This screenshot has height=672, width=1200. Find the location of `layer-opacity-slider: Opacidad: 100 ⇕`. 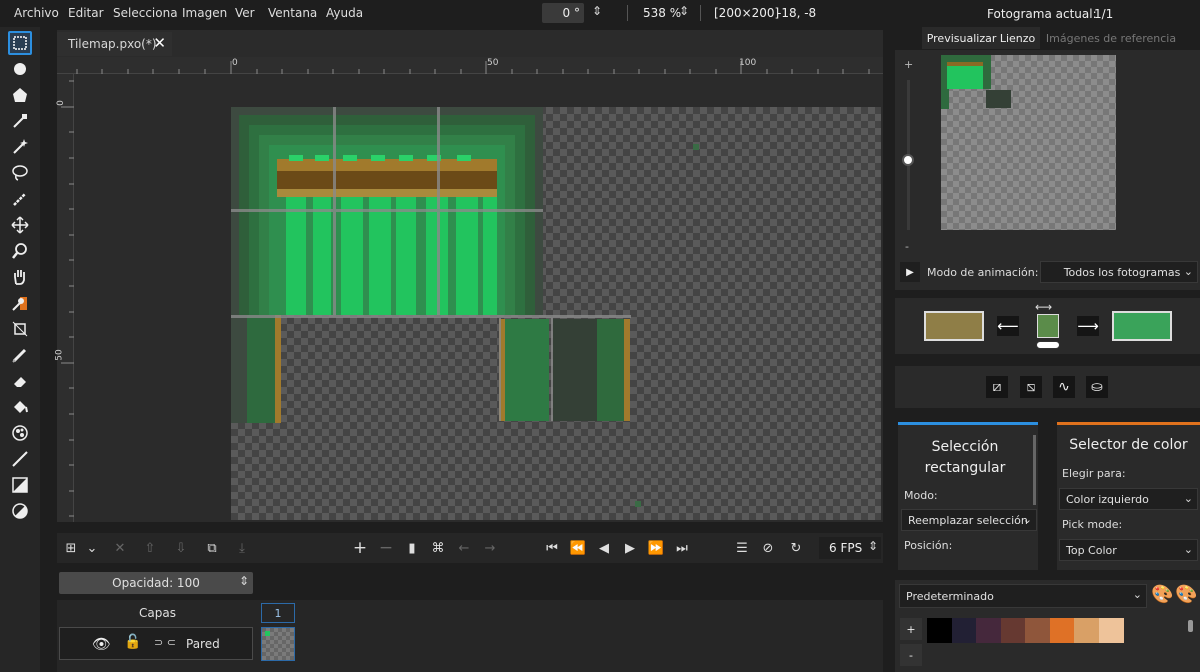

layer-opacity-slider: Opacidad: 100 ⇕ is located at coordinates (156, 583).